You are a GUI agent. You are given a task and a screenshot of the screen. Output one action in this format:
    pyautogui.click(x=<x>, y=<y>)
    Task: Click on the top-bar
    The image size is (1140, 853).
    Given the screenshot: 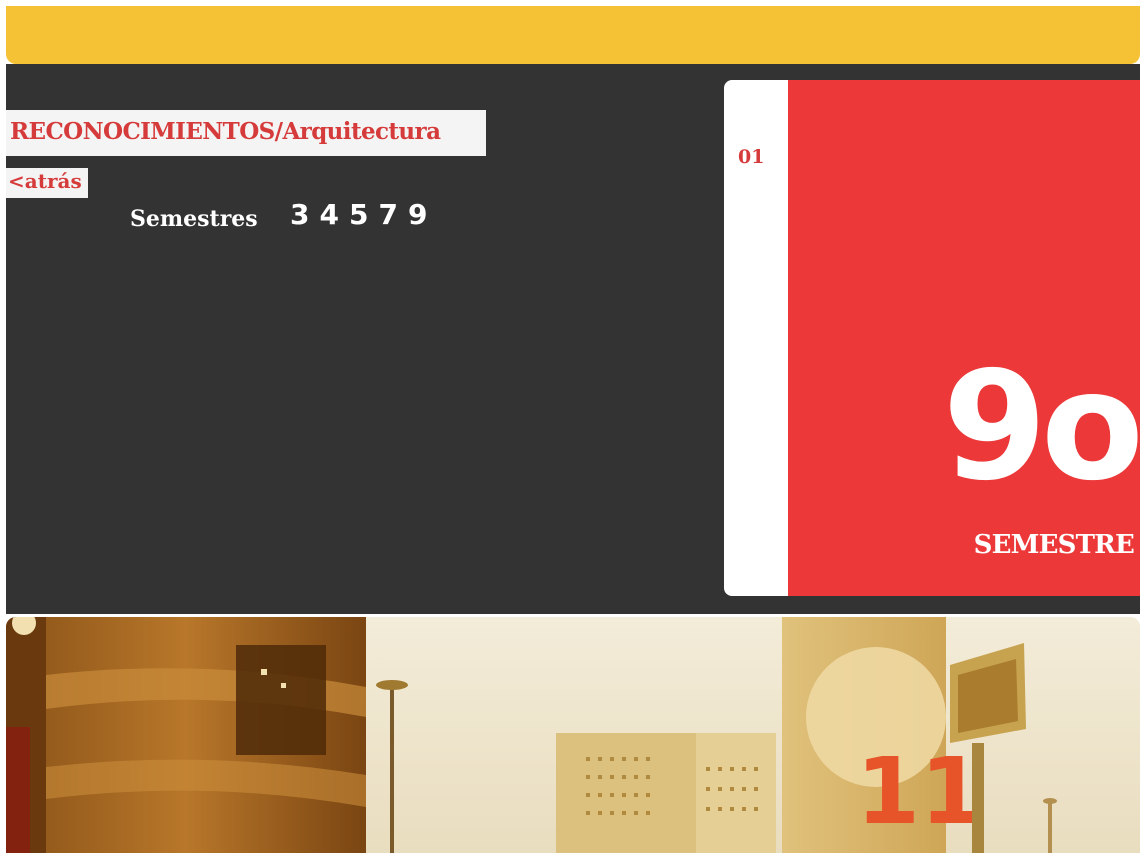 What is the action you would take?
    pyautogui.click(x=573, y=35)
    